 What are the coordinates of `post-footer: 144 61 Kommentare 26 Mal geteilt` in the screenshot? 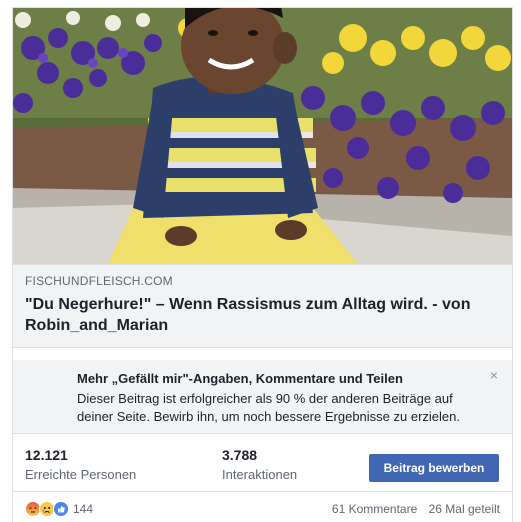 It's located at (262, 509).